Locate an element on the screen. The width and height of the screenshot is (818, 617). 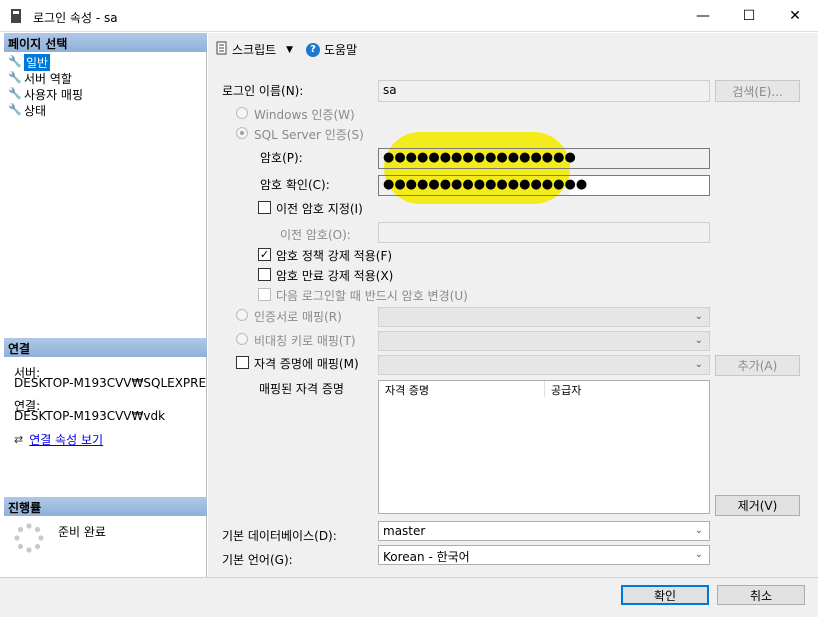
mapped-credentials-grid: 자격 증명 공급자 is located at coordinates (544, 447).